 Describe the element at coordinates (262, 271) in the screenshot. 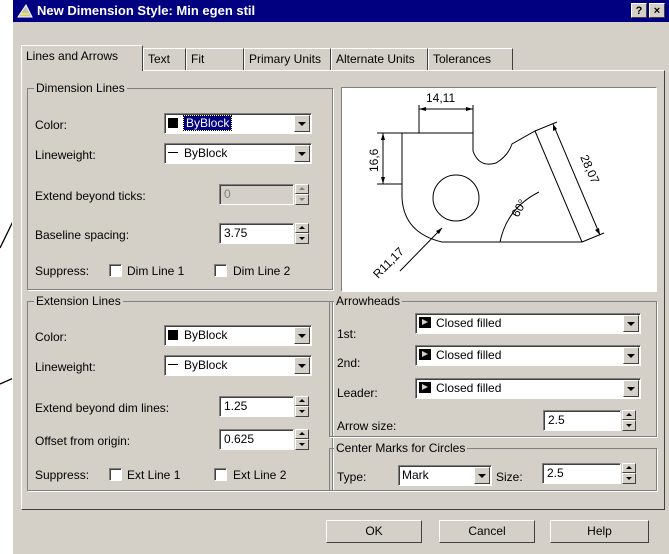

I see `dim-line-2-label: Dim Line 2` at that location.